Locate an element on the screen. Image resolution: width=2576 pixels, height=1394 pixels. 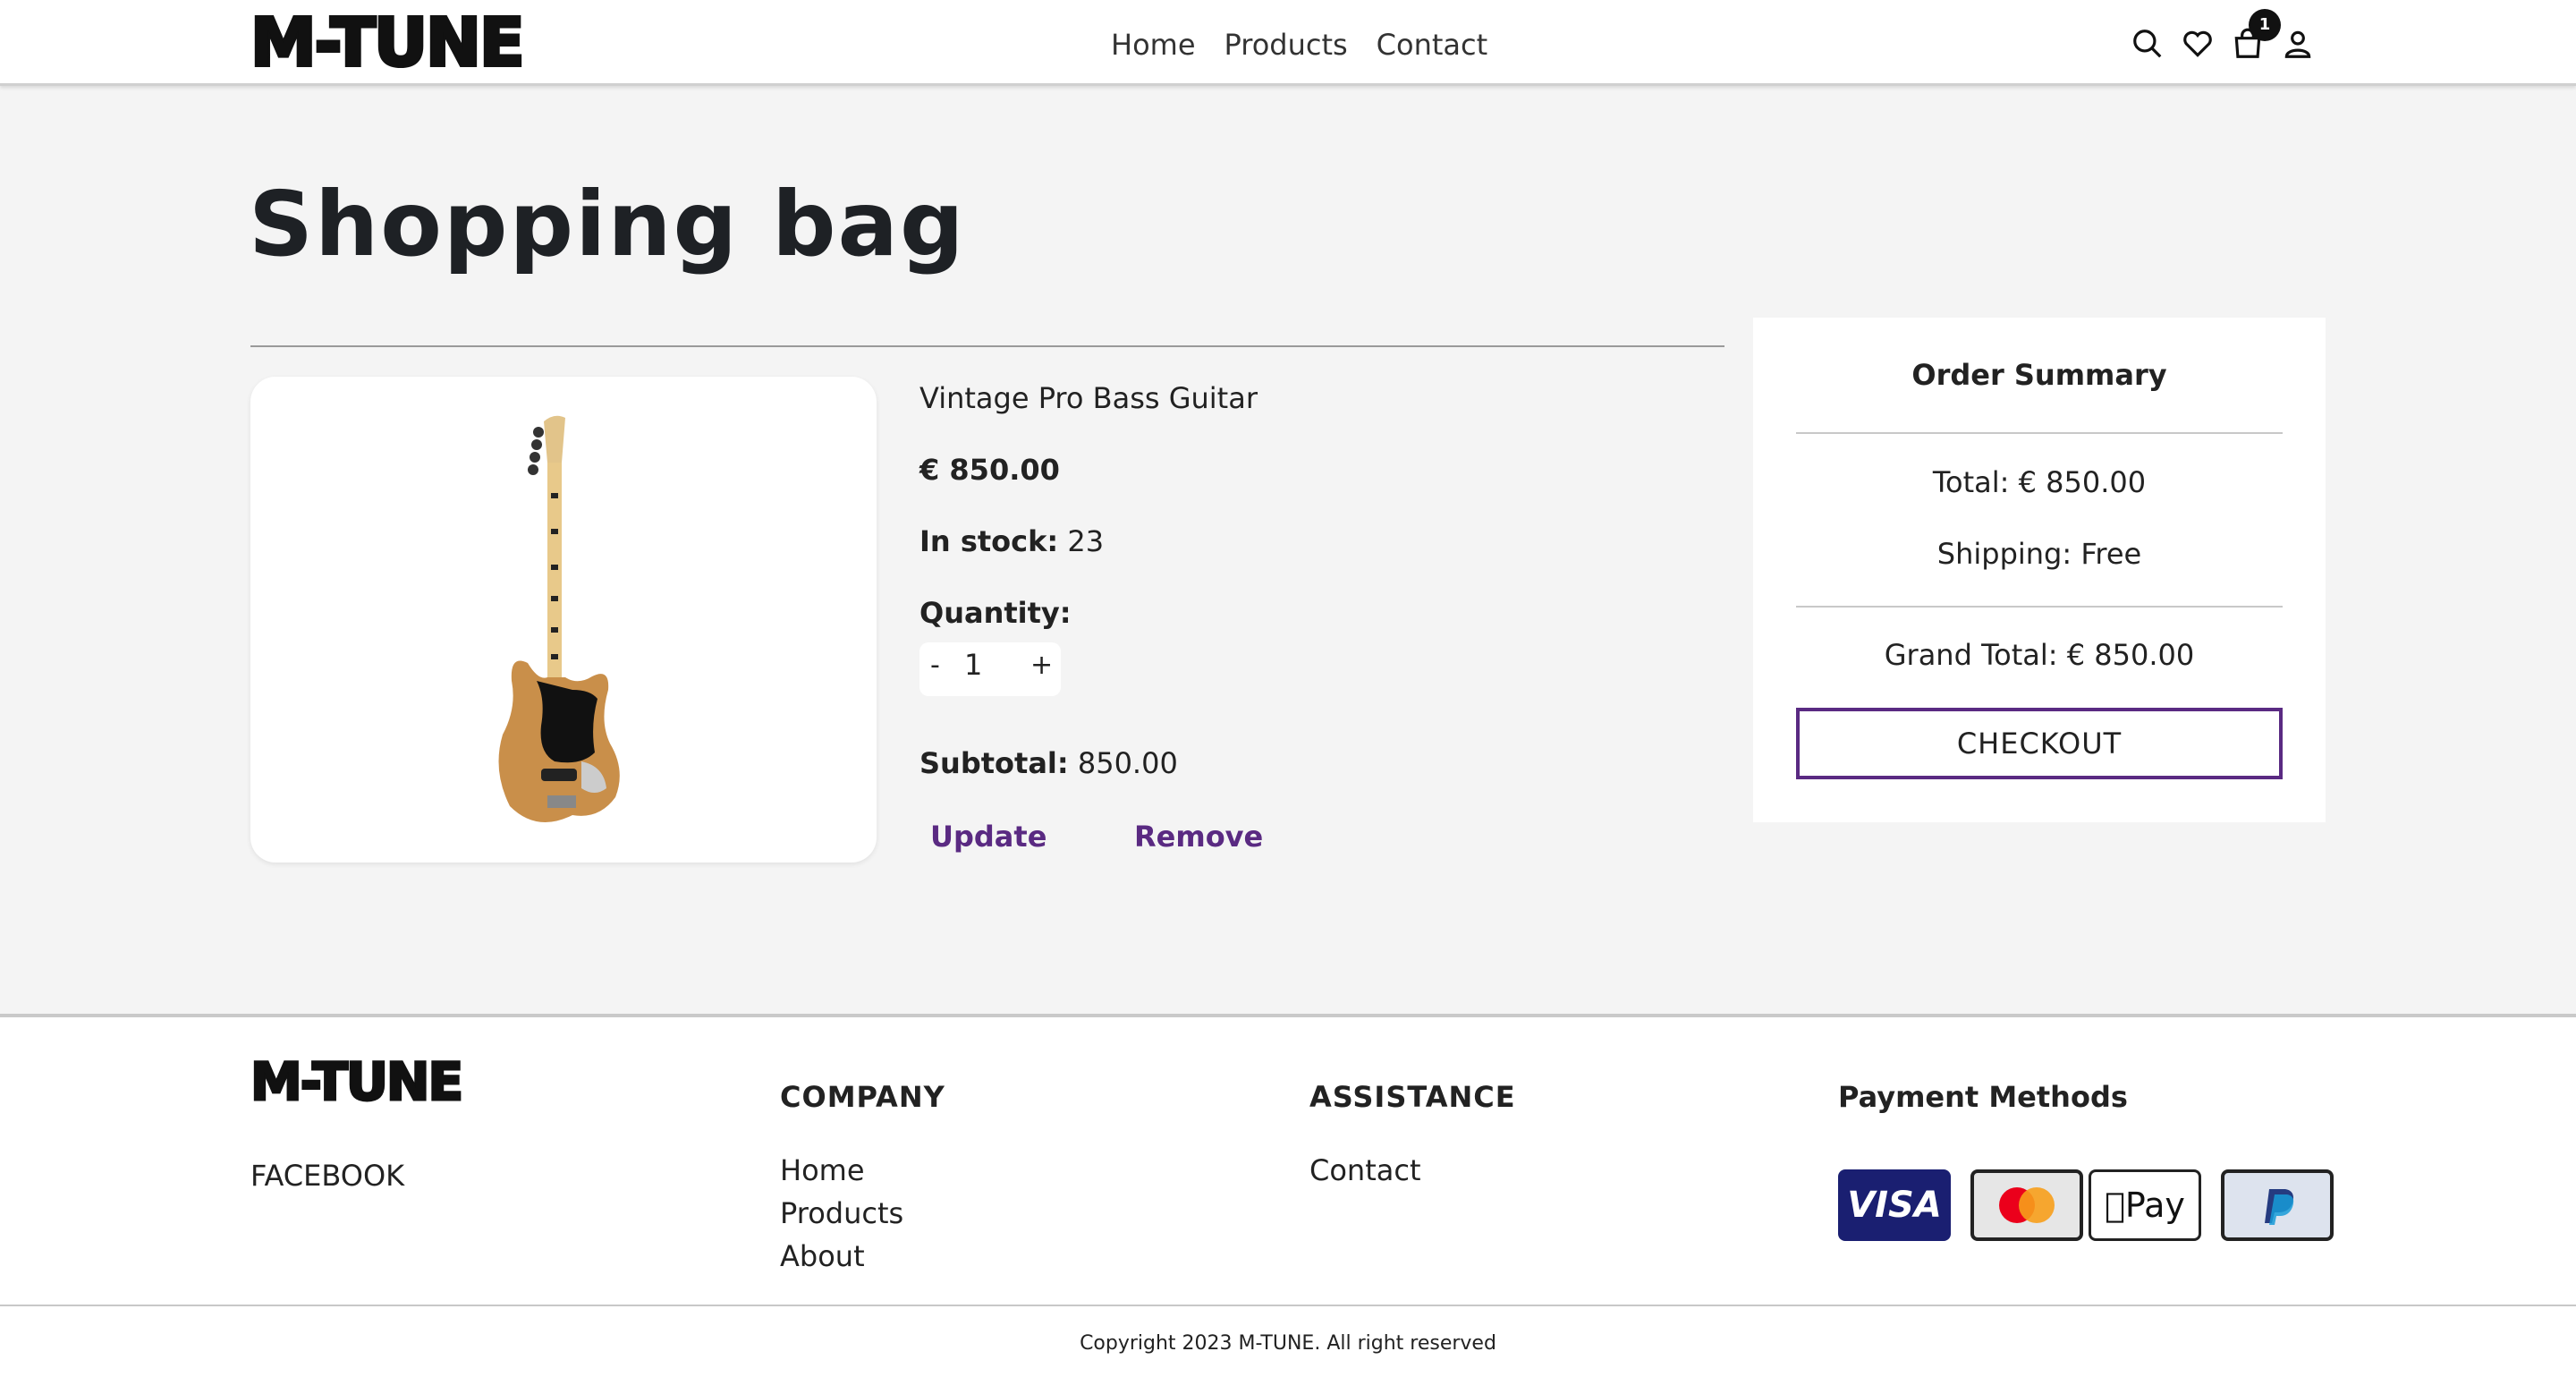
nav-products-link: Products is located at coordinates (1286, 44).